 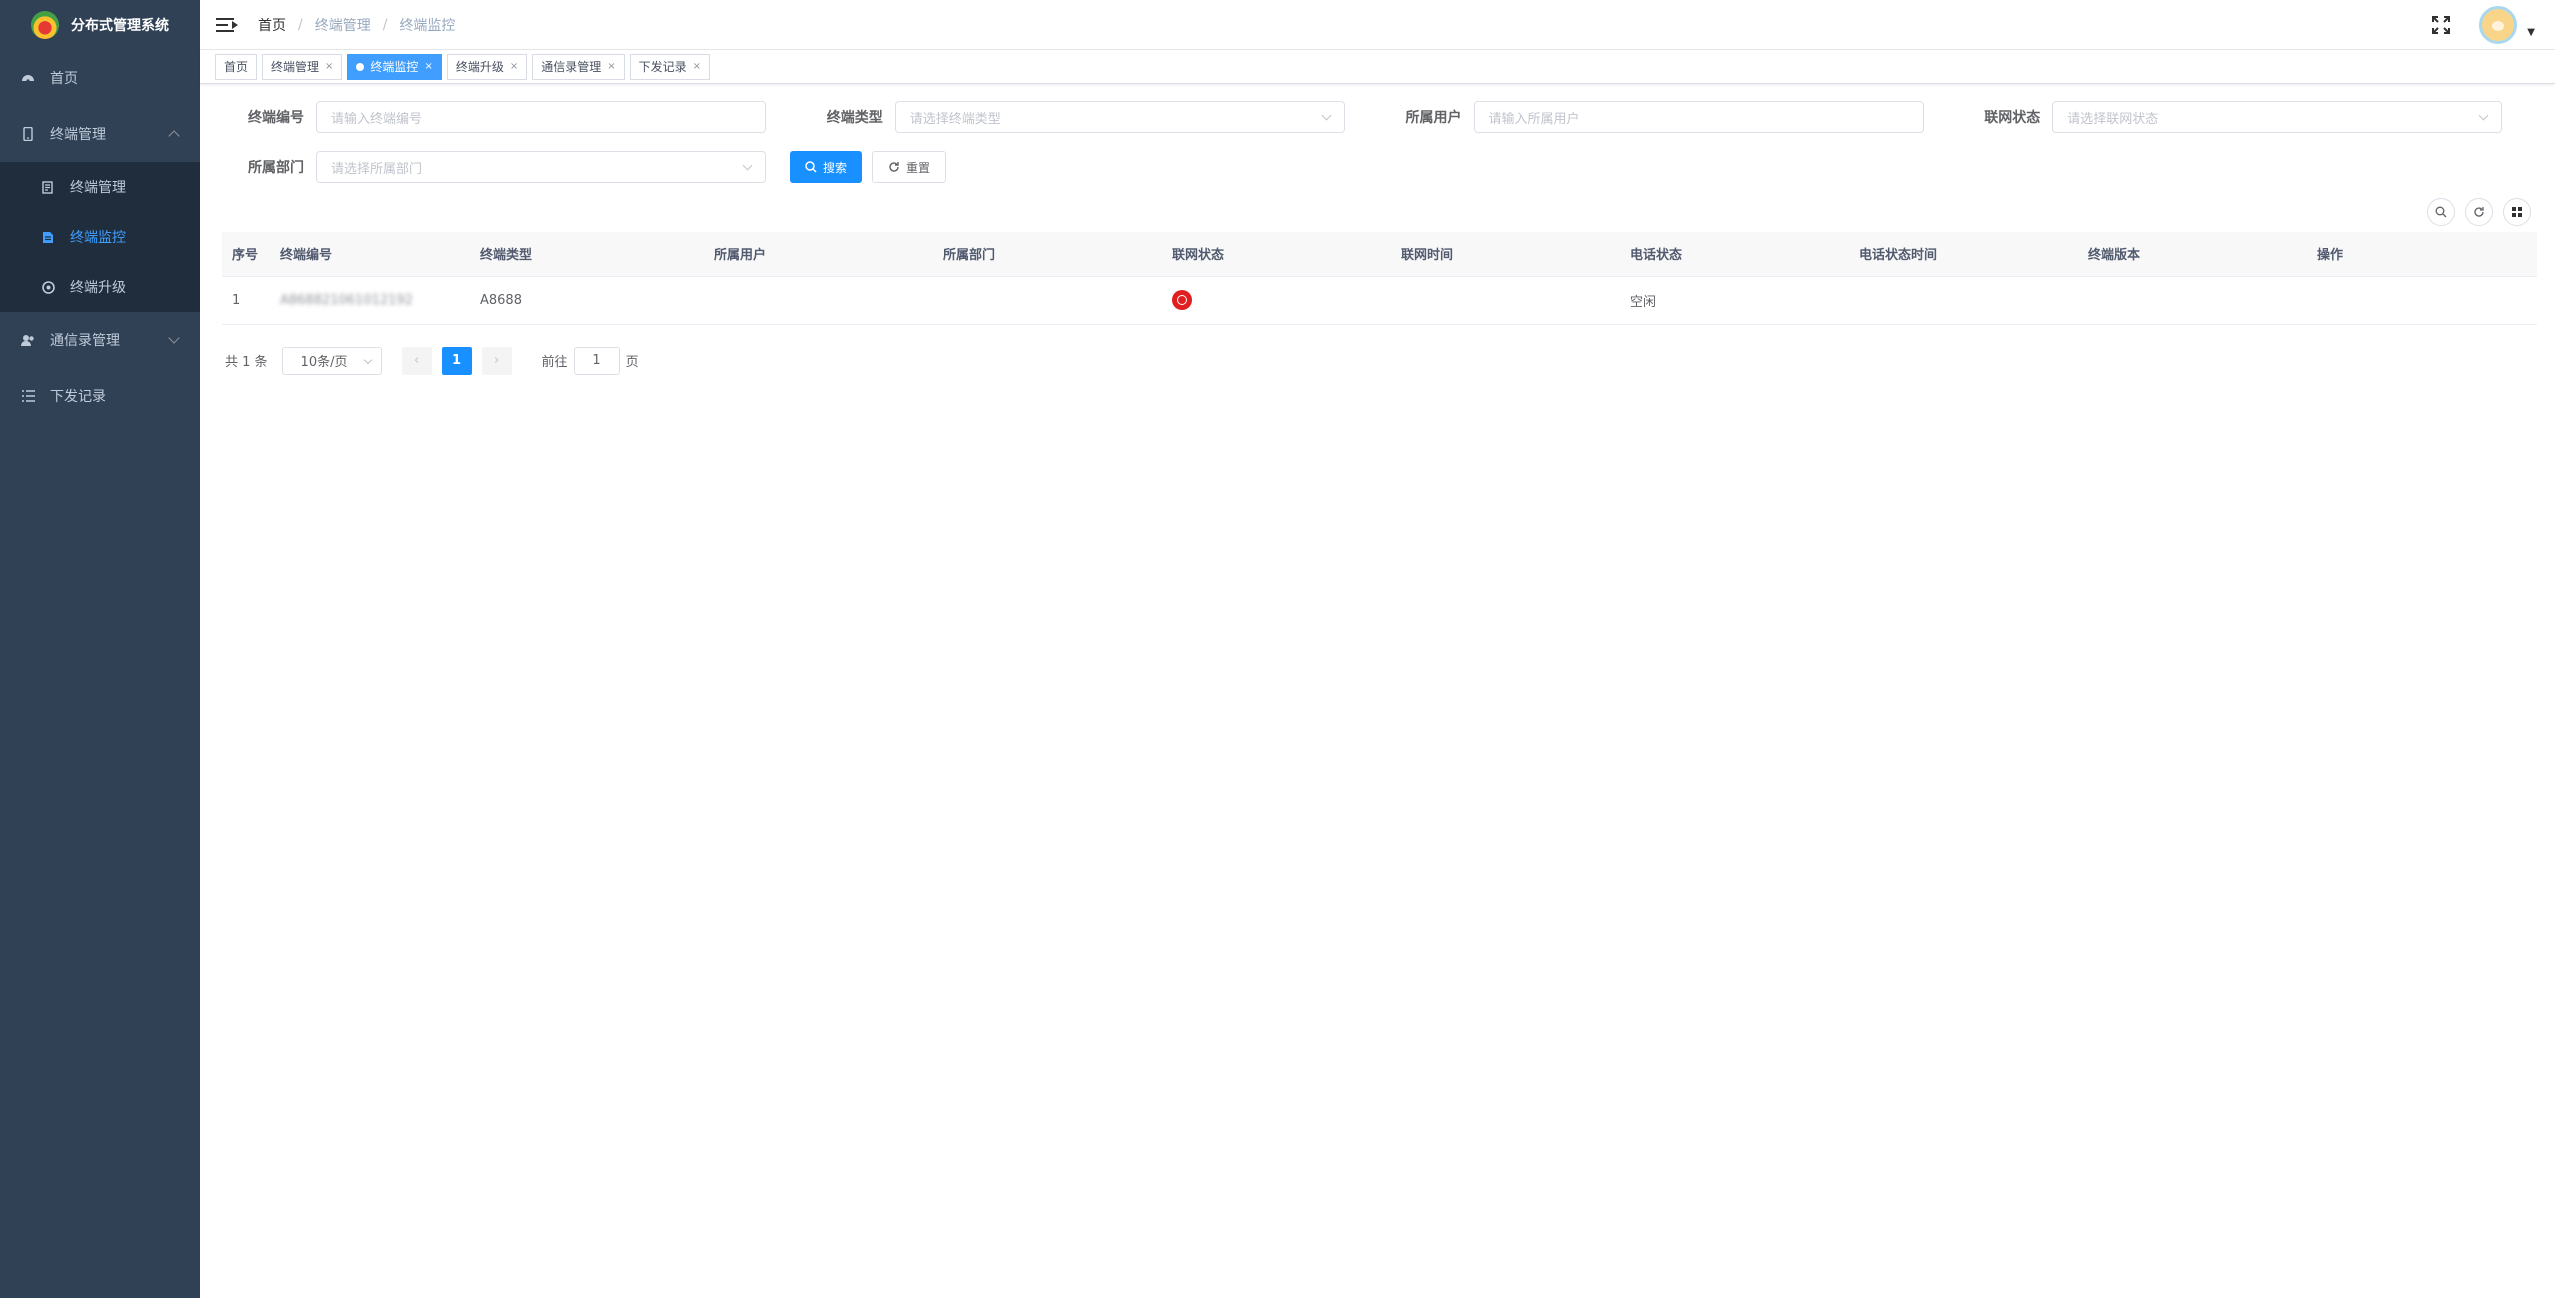 I want to click on column-header: 所属用户, so click(x=818, y=254).